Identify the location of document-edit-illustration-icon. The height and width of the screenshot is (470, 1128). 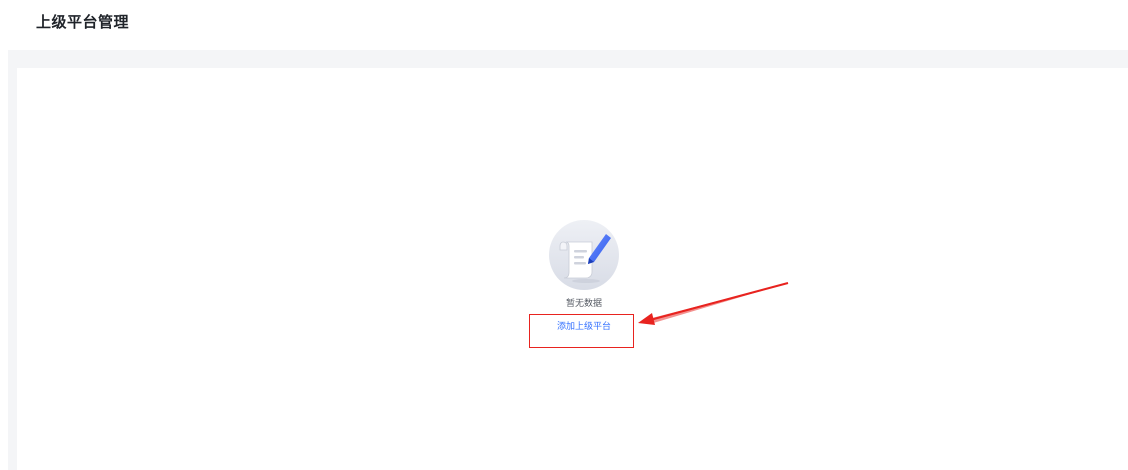
(584, 255).